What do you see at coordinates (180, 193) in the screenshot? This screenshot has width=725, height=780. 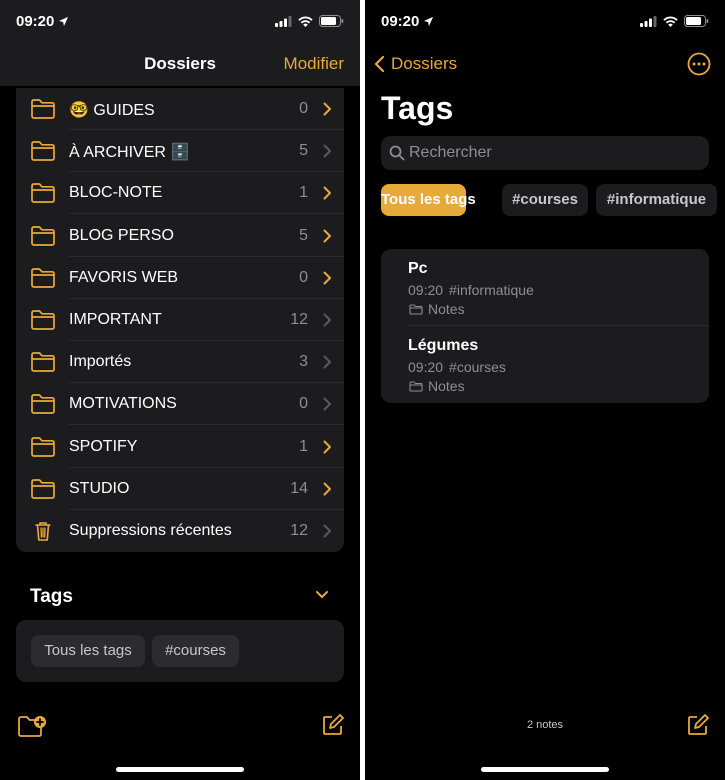 I see `folder-row: BLOC-NOTE 1` at bounding box center [180, 193].